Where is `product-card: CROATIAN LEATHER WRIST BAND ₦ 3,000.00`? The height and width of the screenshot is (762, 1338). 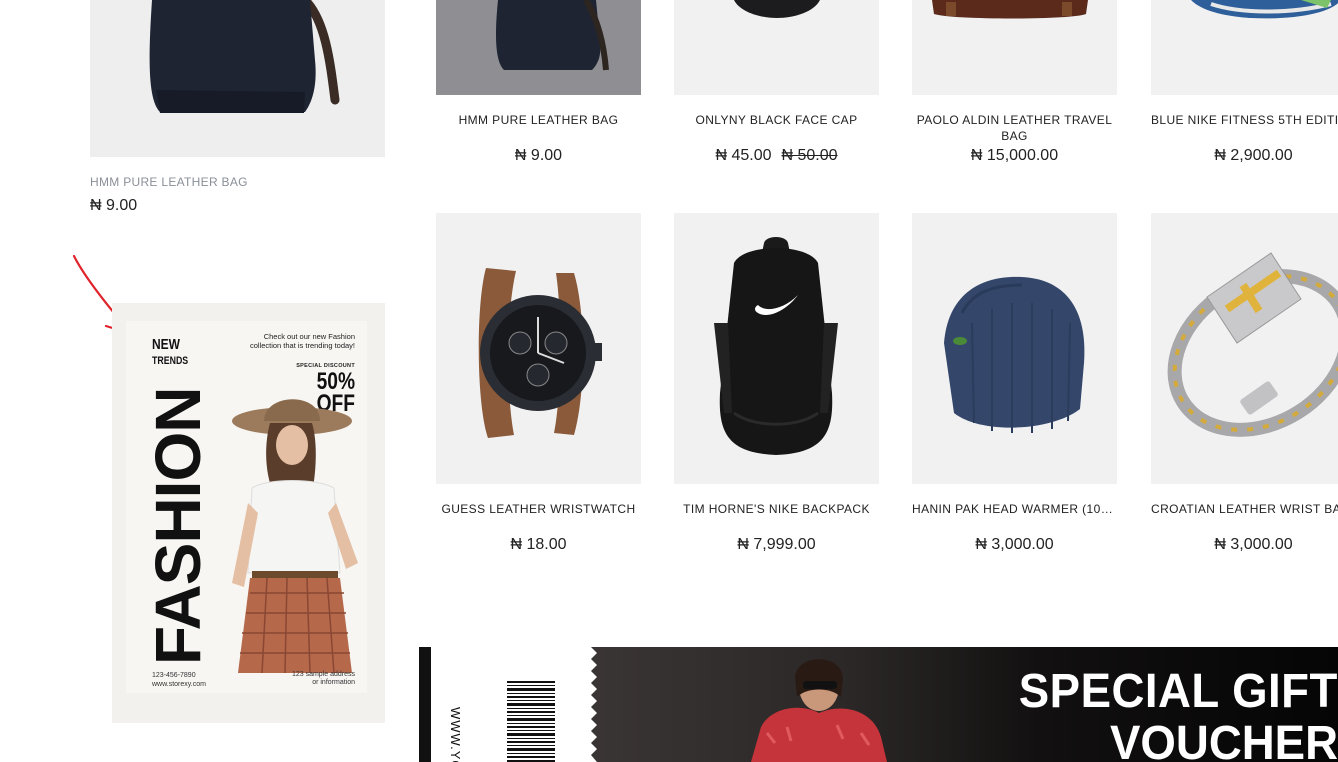 product-card: CROATIAN LEATHER WRIST BAND ₦ 3,000.00 is located at coordinates (1244, 383).